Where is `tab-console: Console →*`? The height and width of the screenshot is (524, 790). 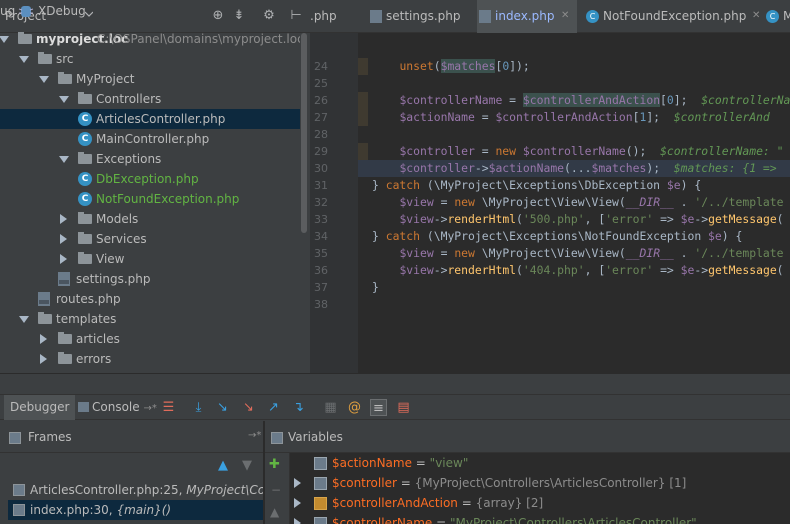
tab-console: Console →* is located at coordinates (117, 407).